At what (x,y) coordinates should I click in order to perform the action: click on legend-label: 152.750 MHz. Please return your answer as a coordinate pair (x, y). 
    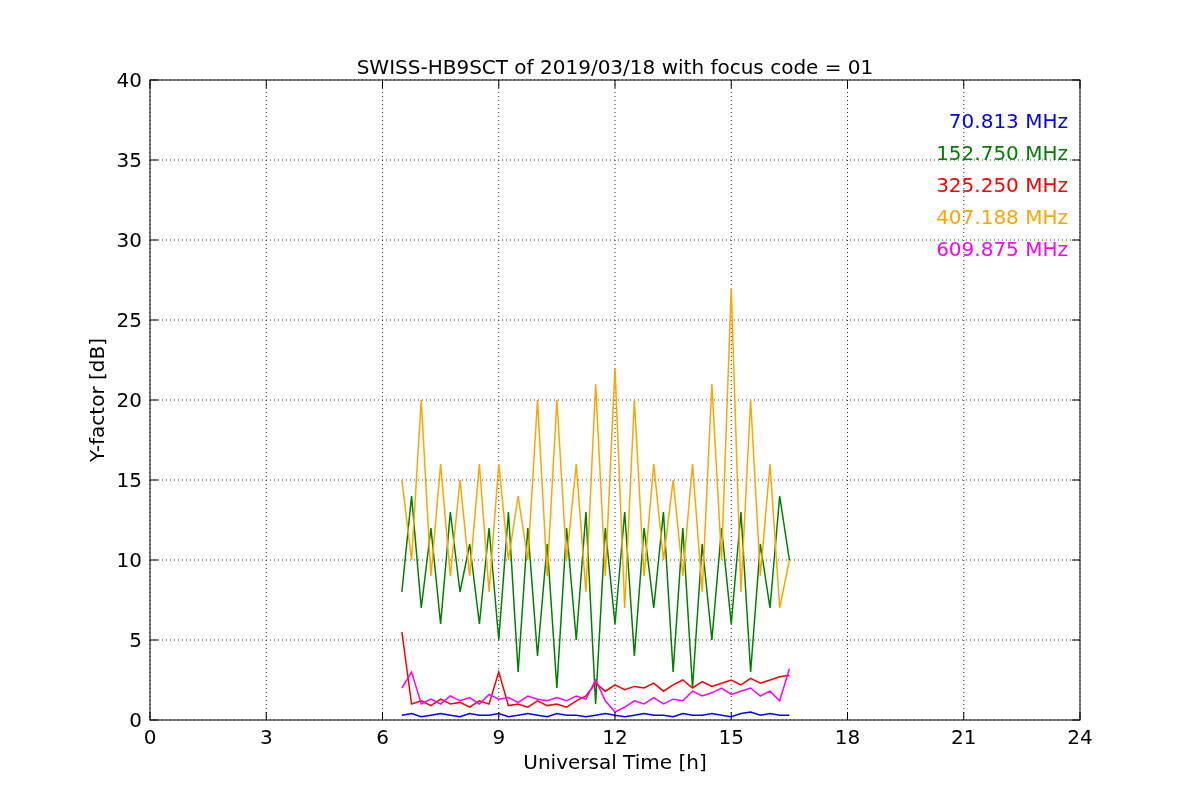
    Looking at the image, I should click on (1002, 153).